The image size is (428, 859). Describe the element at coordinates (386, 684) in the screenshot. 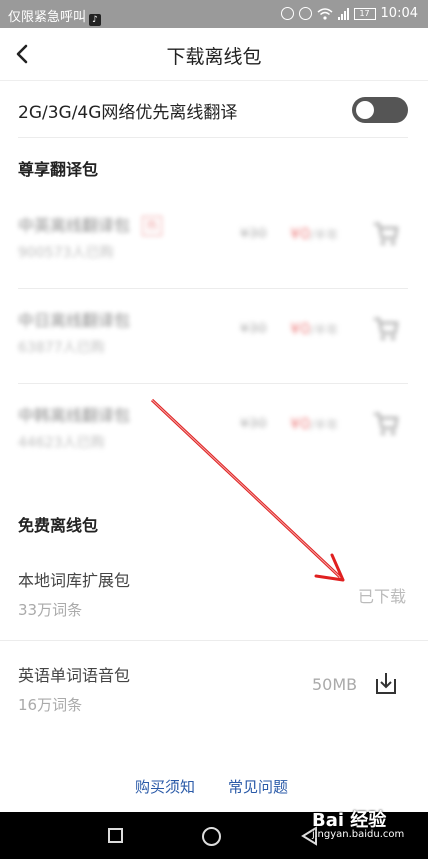

I see `download-icon` at that location.